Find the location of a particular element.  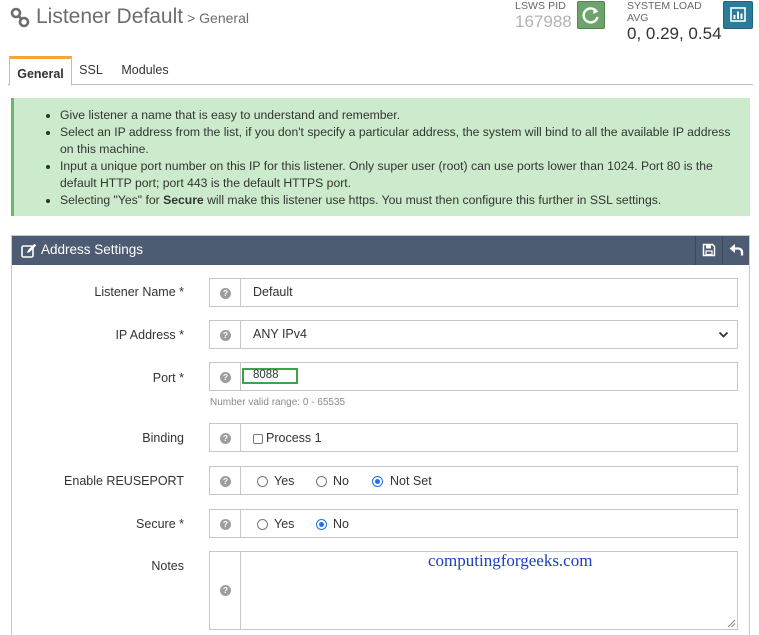

reuseport-notset-radio is located at coordinates (377, 481).